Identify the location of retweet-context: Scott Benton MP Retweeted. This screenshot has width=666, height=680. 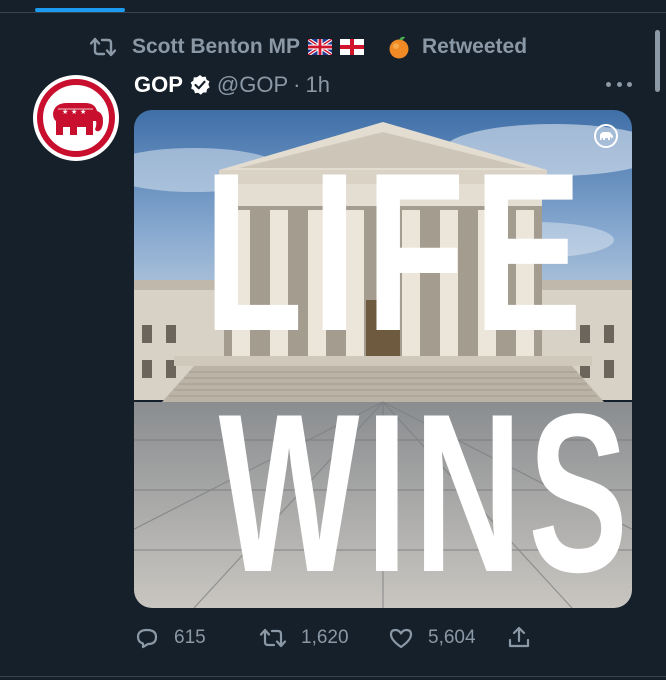
(308, 47).